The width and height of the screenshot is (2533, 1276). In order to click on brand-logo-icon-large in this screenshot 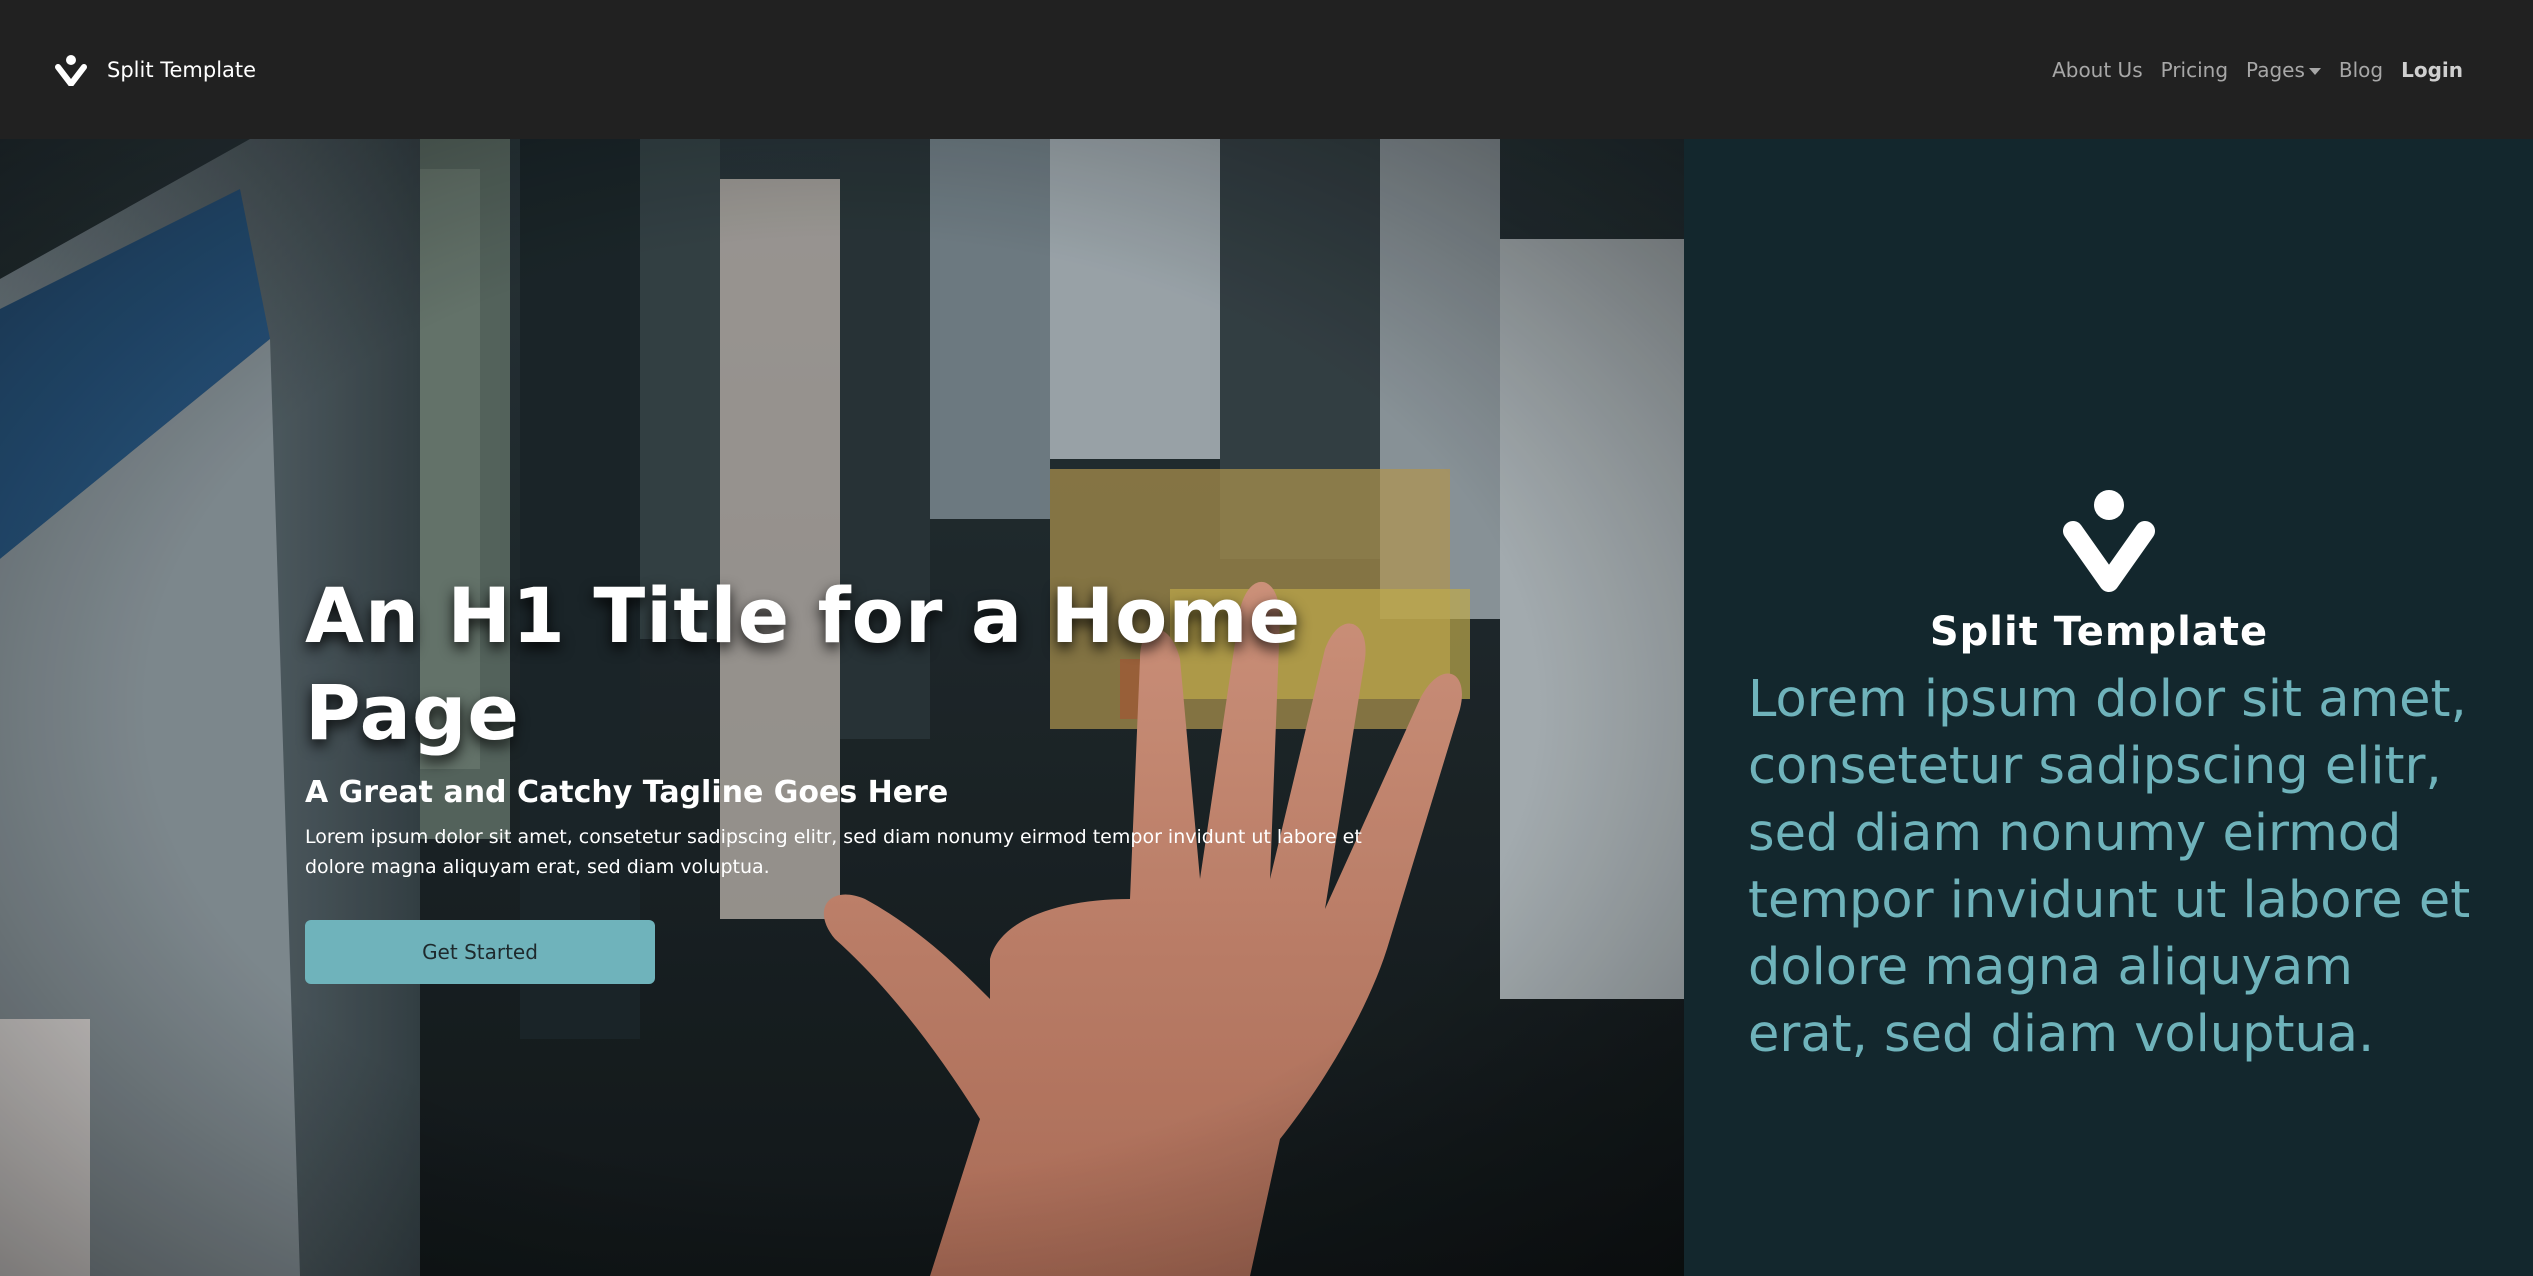, I will do `click(2109, 541)`.